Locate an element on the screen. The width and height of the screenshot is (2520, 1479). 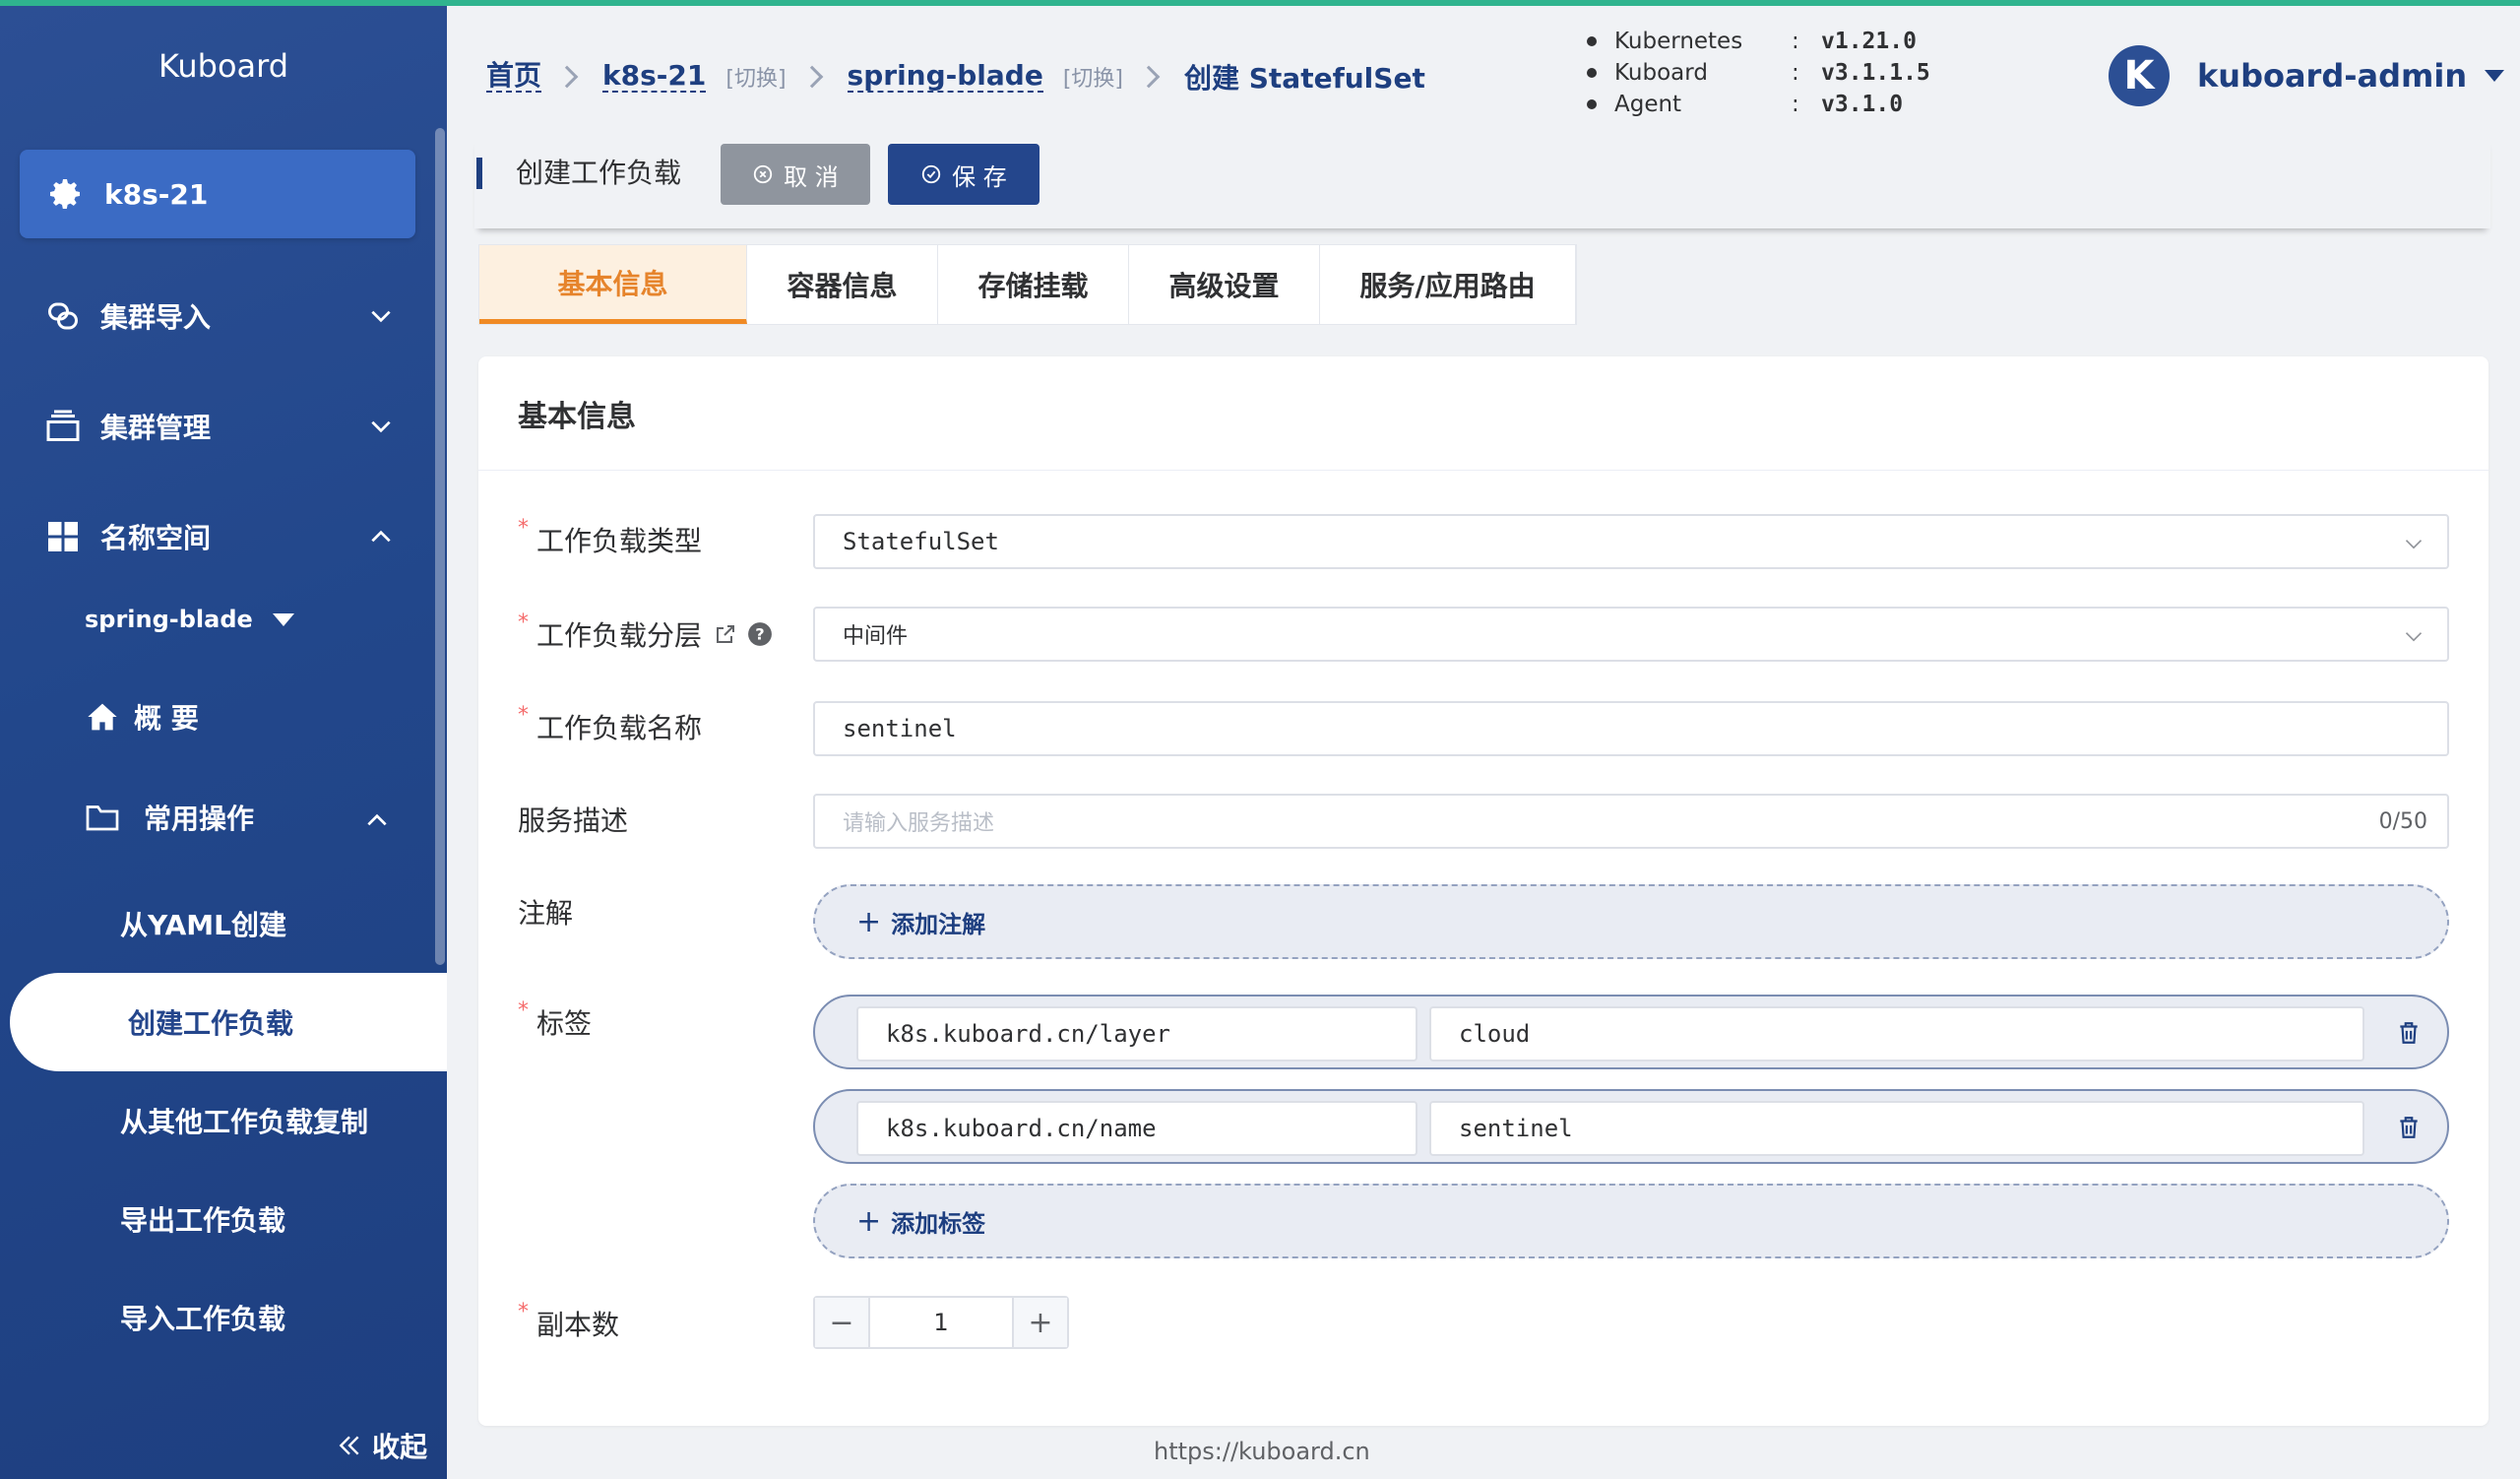
home-icon is located at coordinates (102, 717).